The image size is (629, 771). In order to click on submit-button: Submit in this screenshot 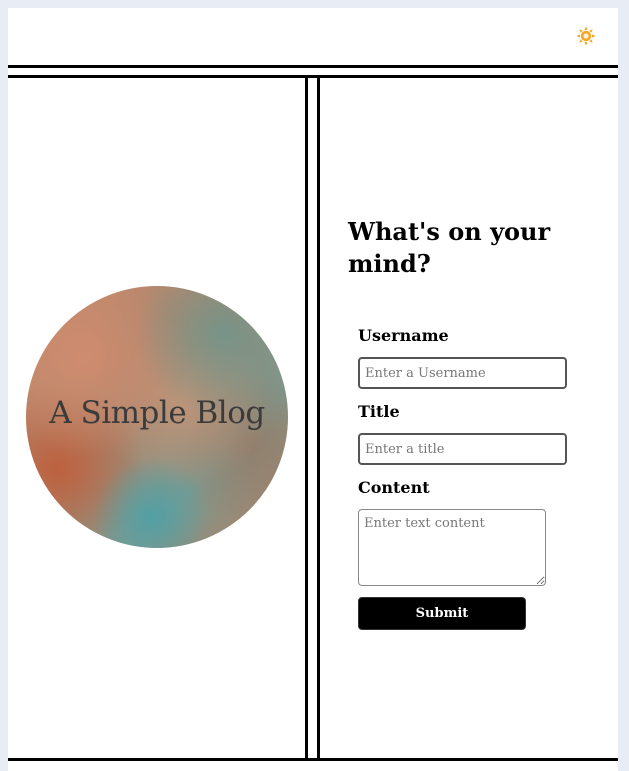, I will do `click(442, 613)`.